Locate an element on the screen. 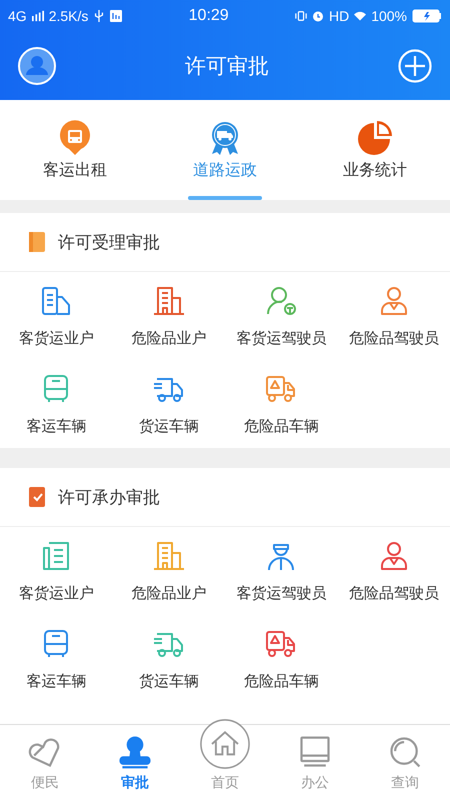 This screenshot has width=450, height=800. alarm-icon is located at coordinates (318, 16).